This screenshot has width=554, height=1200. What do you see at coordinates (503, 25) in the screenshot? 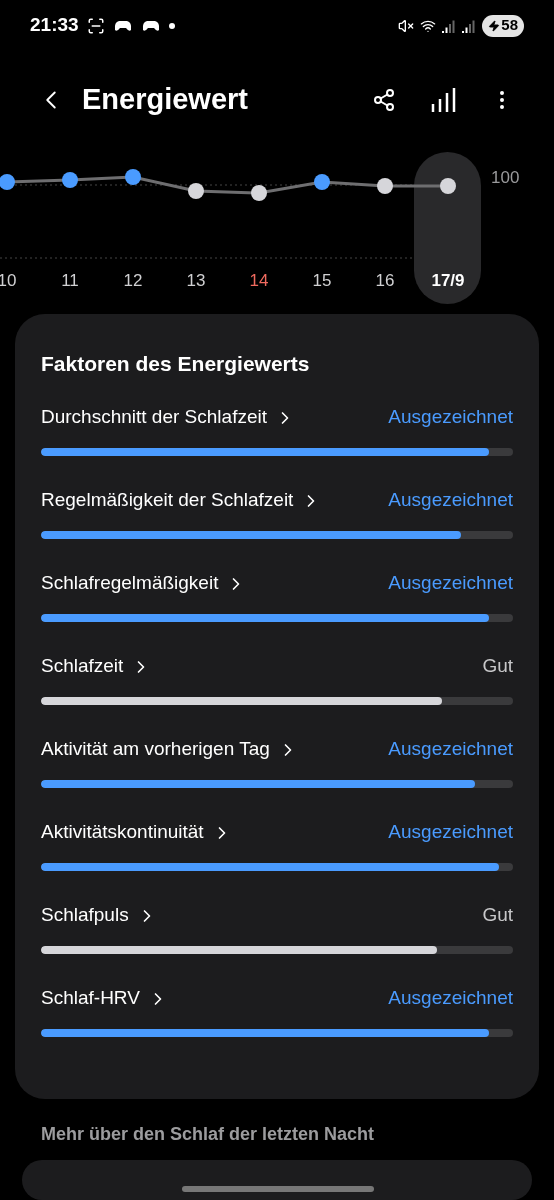
I see `battery-indicator: 58` at bounding box center [503, 25].